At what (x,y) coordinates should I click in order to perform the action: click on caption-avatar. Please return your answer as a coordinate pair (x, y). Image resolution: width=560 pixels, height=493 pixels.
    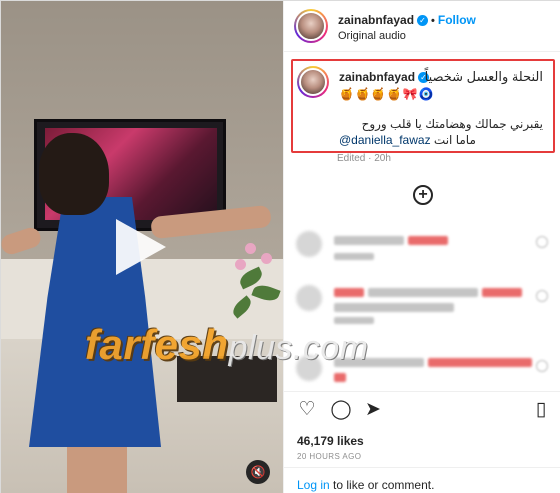
    Looking at the image, I should click on (313, 82).